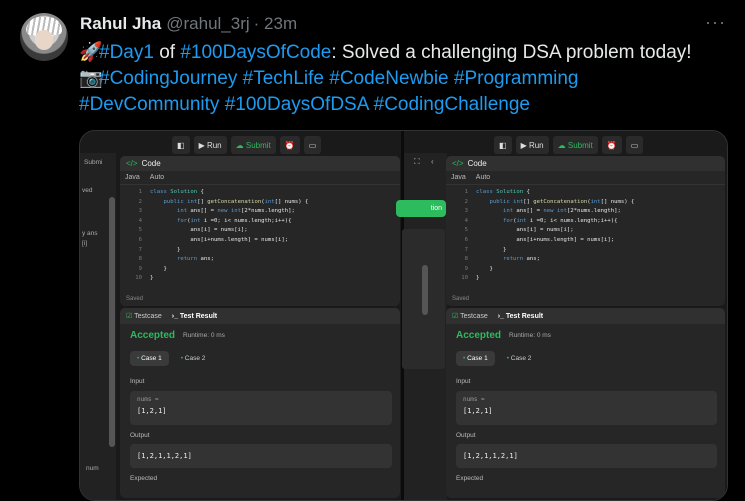 Image resolution: width=745 pixels, height=501 pixels. Describe the element at coordinates (466, 192) in the screenshot. I see `line-number: 1` at that location.